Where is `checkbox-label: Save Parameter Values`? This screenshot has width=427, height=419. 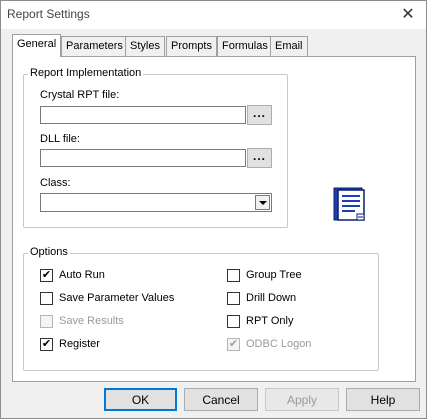
checkbox-label: Save Parameter Values is located at coordinates (117, 298).